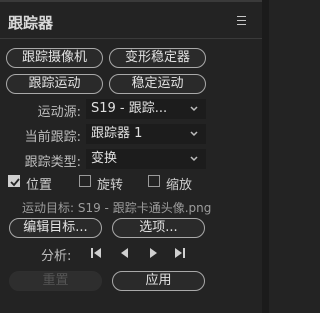  What do you see at coordinates (146, 134) in the screenshot?
I see `current-tracker-select: 跟踪器 1` at bounding box center [146, 134].